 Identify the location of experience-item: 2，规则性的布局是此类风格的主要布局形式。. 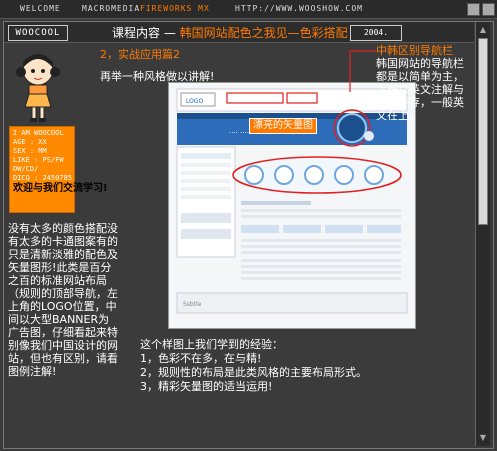
(253, 372).